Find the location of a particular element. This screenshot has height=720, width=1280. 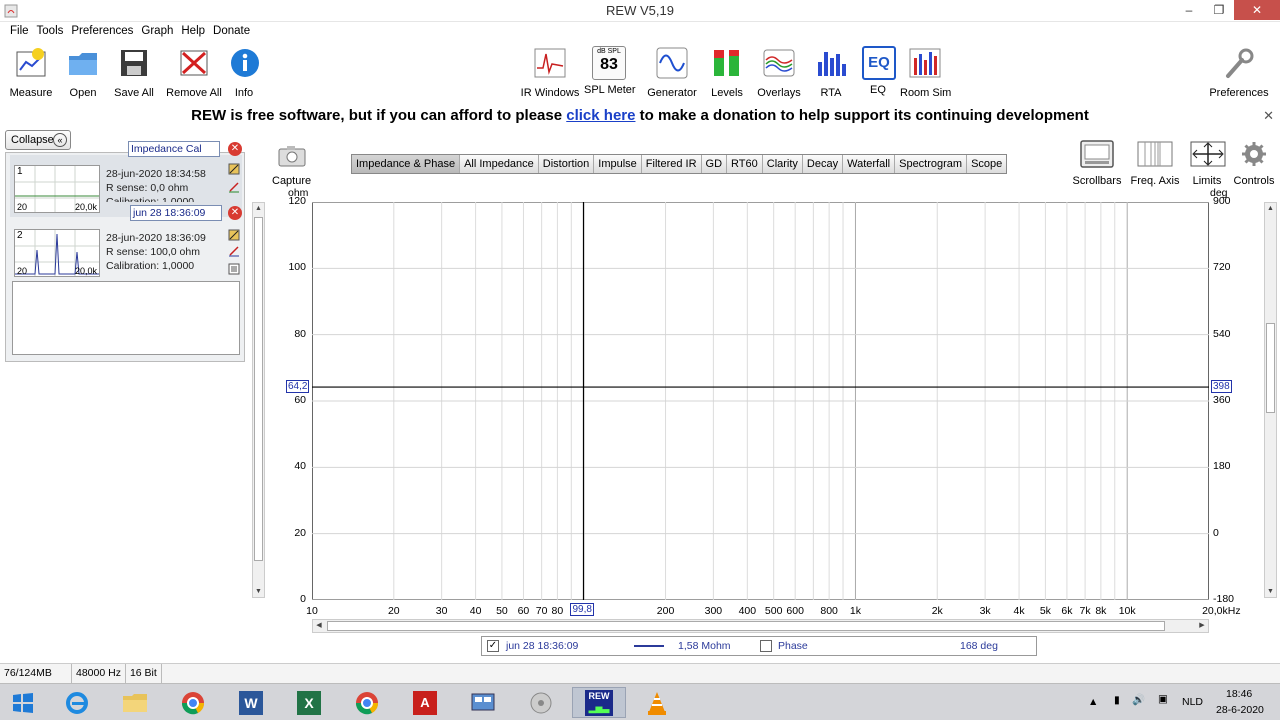

clock-date: 28-6-2020 is located at coordinates (1240, 710).